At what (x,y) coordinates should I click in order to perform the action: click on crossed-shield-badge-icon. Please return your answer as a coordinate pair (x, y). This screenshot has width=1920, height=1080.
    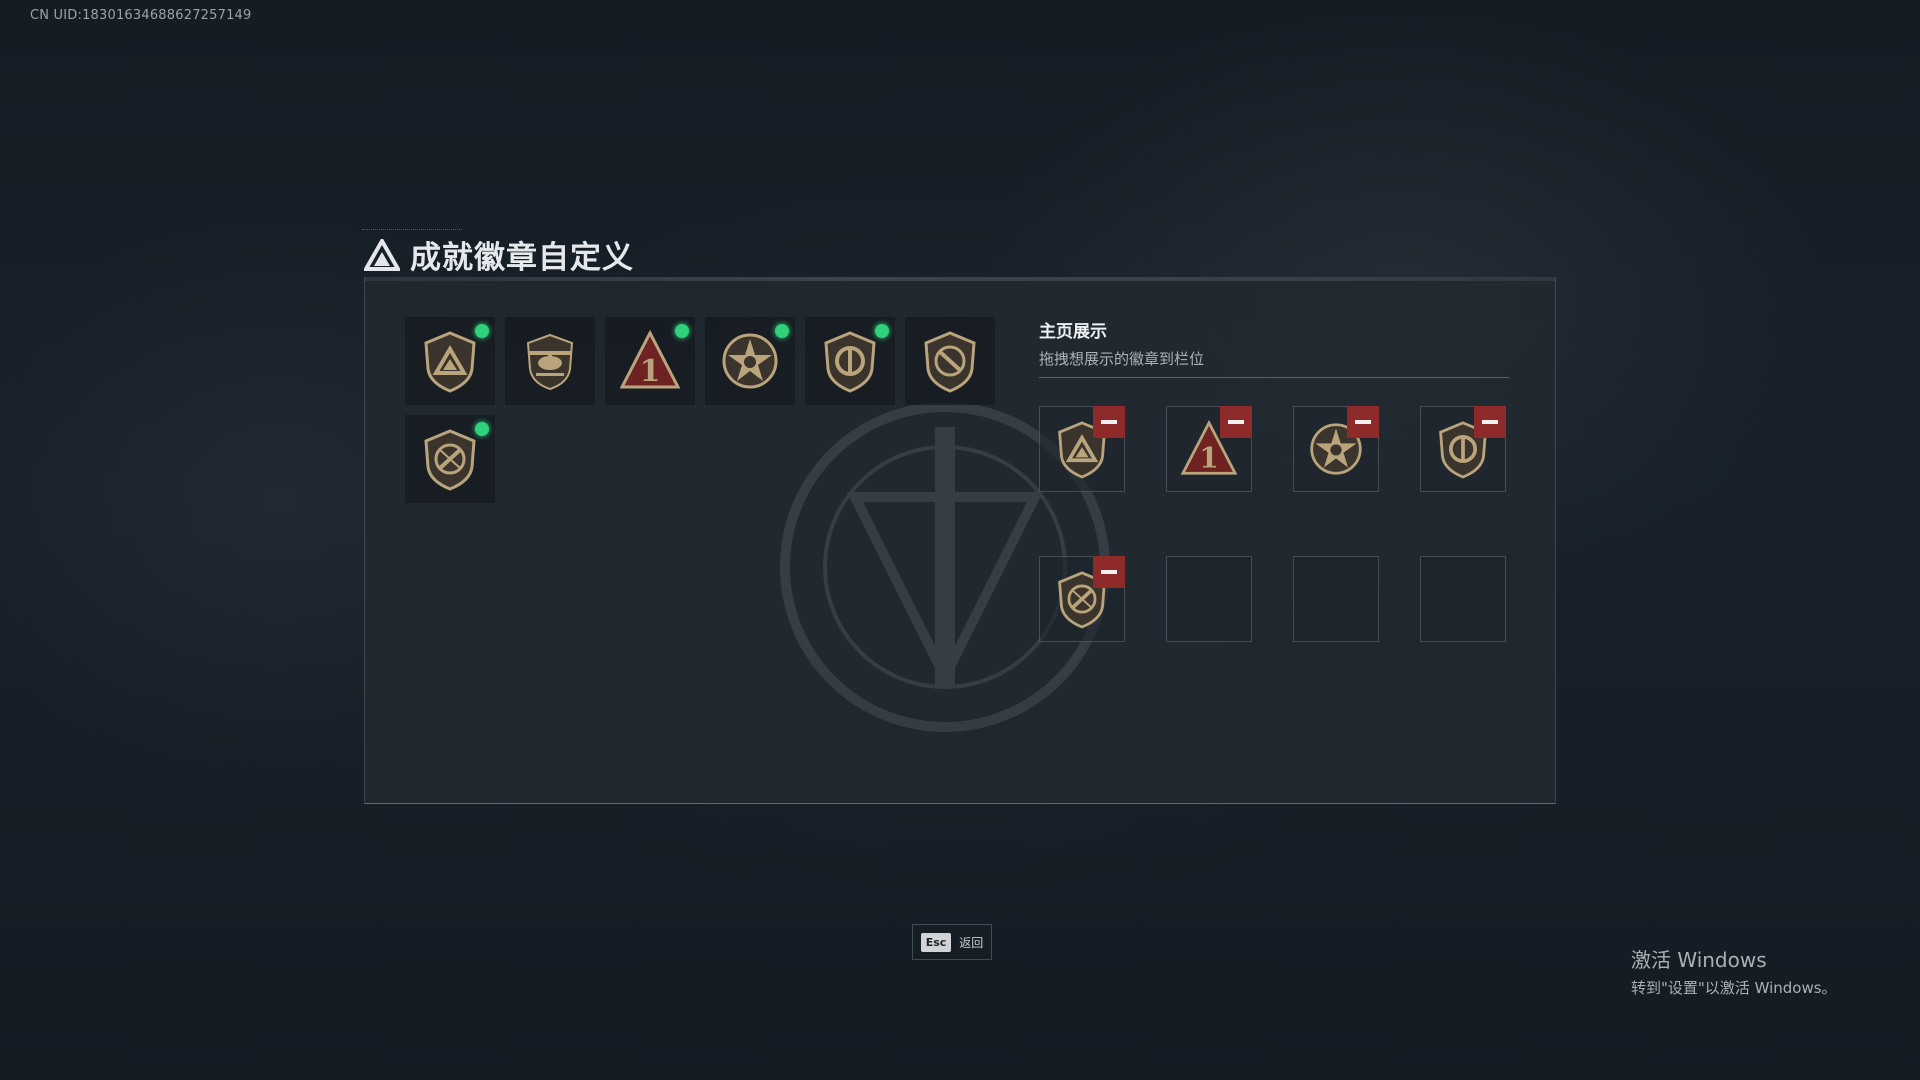
    Looking at the image, I should click on (450, 460).